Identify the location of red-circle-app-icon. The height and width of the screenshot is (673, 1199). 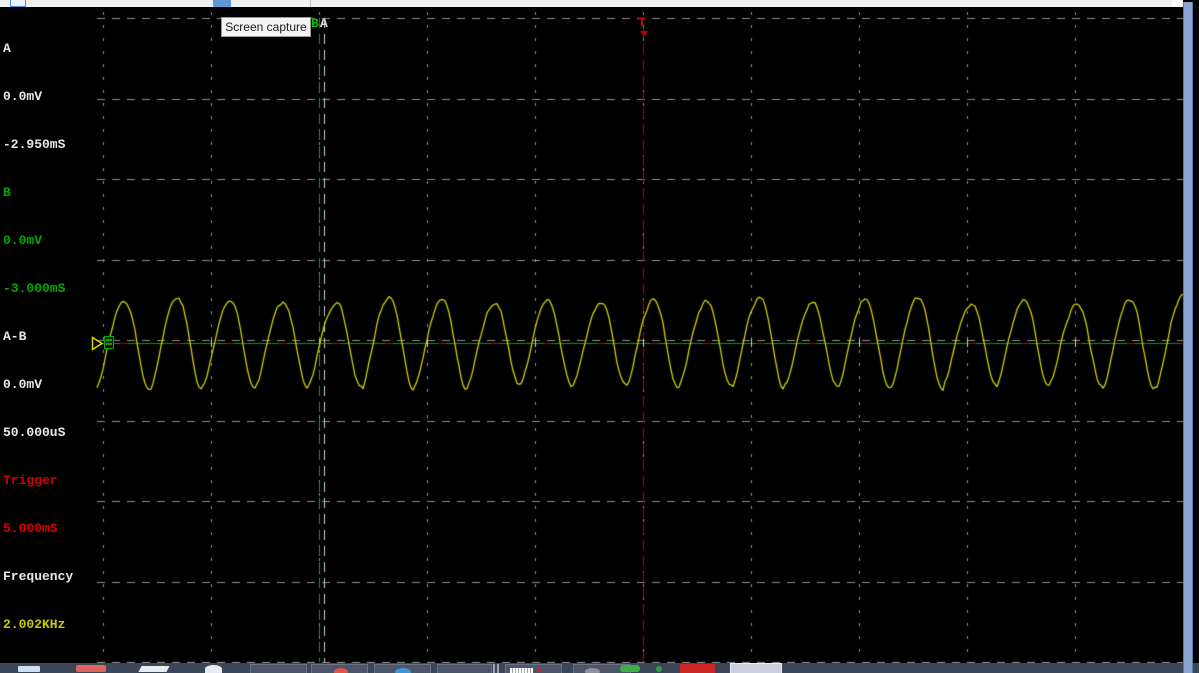
(341, 670).